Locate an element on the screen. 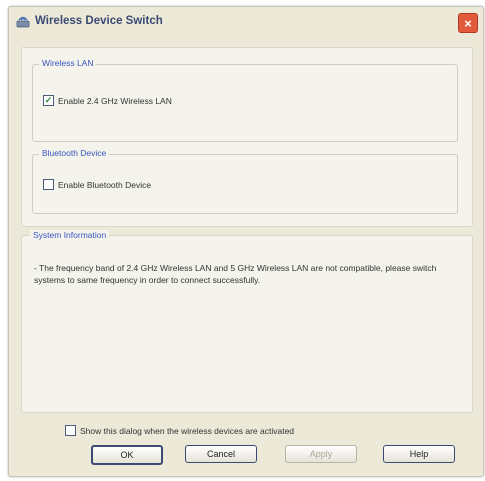  bluetooth-group: Bluetooth Device Enable Bluetooth Device is located at coordinates (245, 181).